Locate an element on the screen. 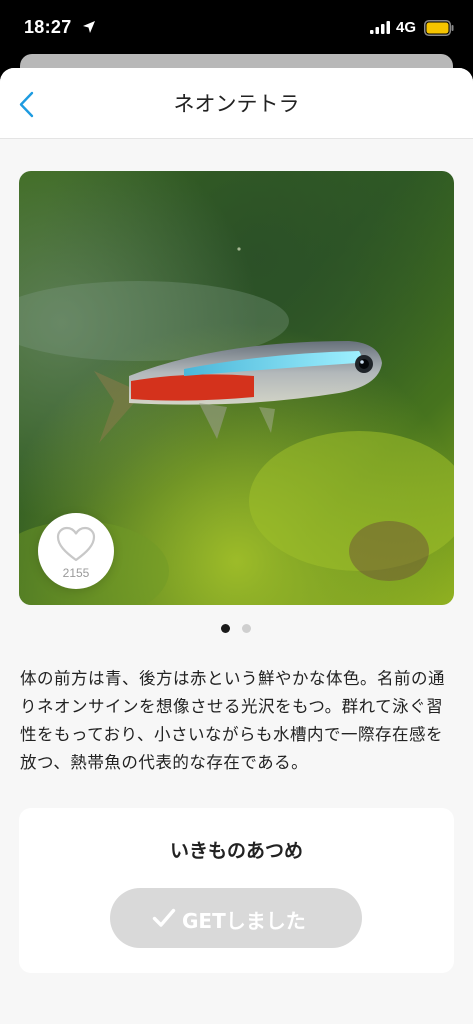  status-time: 18:27 is located at coordinates (48, 27).